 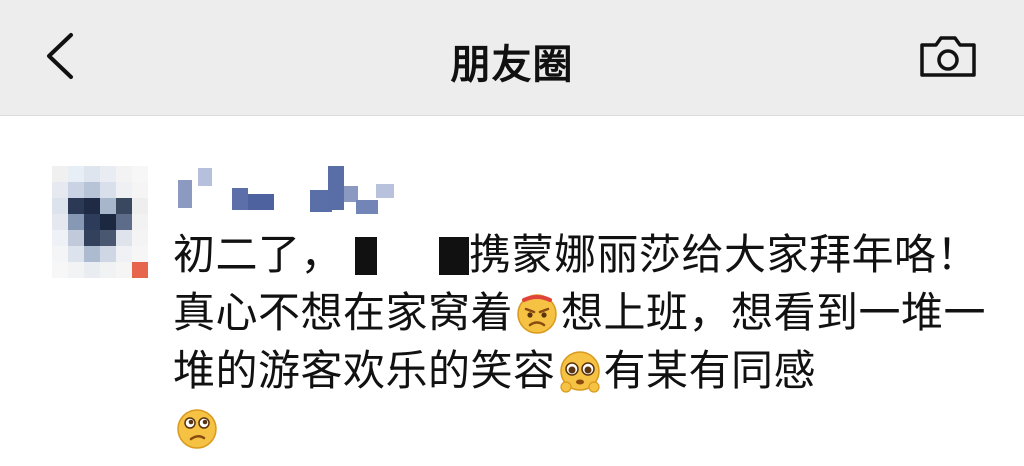 What do you see at coordinates (537, 313) in the screenshot?
I see `angry-sad-emoji-icon` at bounding box center [537, 313].